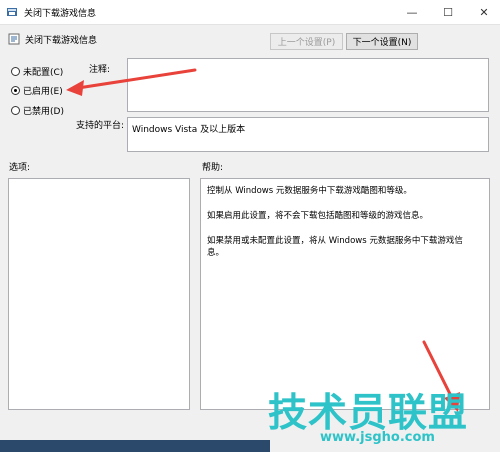 This screenshot has width=500, height=452. I want to click on maximize-icon: ☐, so click(448, 12).